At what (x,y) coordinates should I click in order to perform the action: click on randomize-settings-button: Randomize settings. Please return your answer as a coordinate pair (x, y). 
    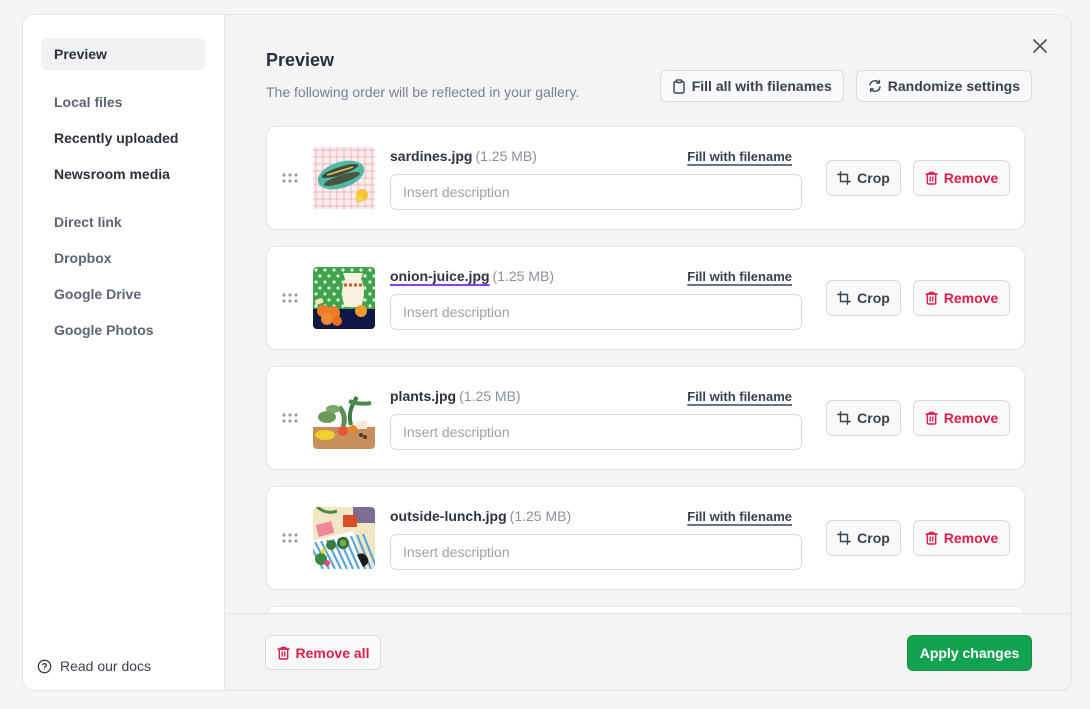
    Looking at the image, I should click on (943, 86).